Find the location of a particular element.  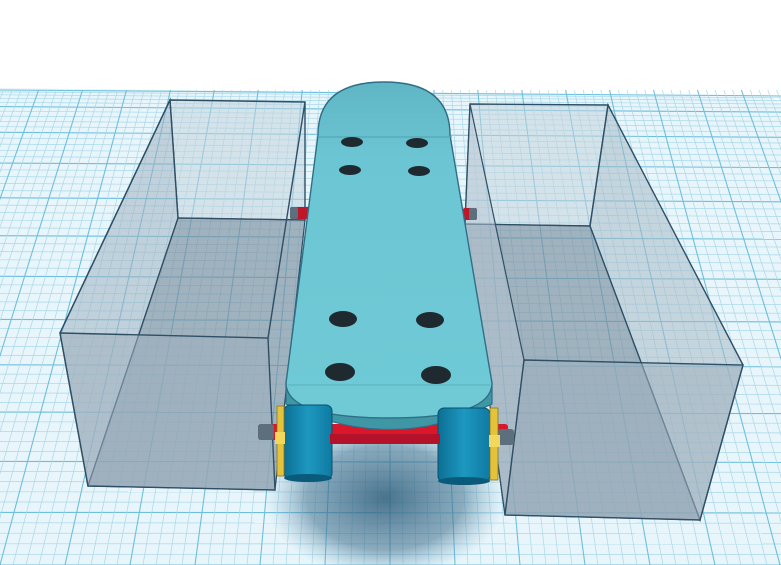

front-left-wheel is located at coordinates (304, 443).